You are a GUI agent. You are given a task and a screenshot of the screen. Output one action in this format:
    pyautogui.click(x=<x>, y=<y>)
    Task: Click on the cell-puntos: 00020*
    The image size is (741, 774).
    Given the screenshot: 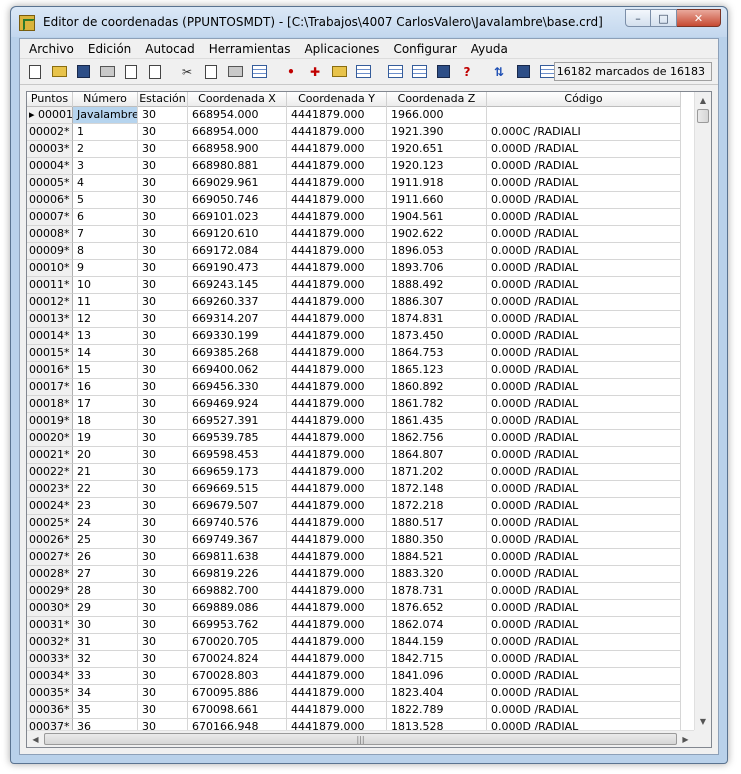 What is the action you would take?
    pyautogui.click(x=50, y=438)
    